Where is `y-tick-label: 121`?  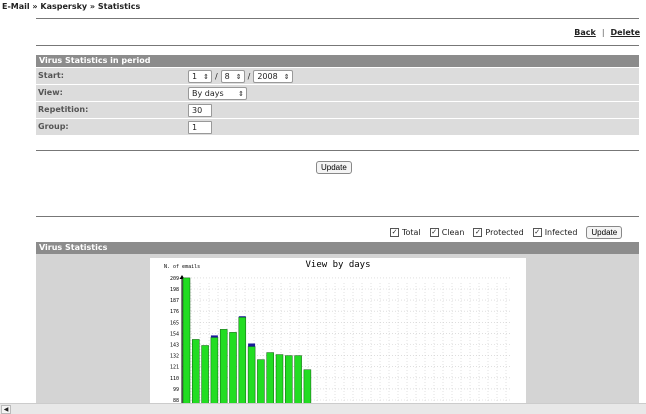
y-tick-label: 121 is located at coordinates (174, 368).